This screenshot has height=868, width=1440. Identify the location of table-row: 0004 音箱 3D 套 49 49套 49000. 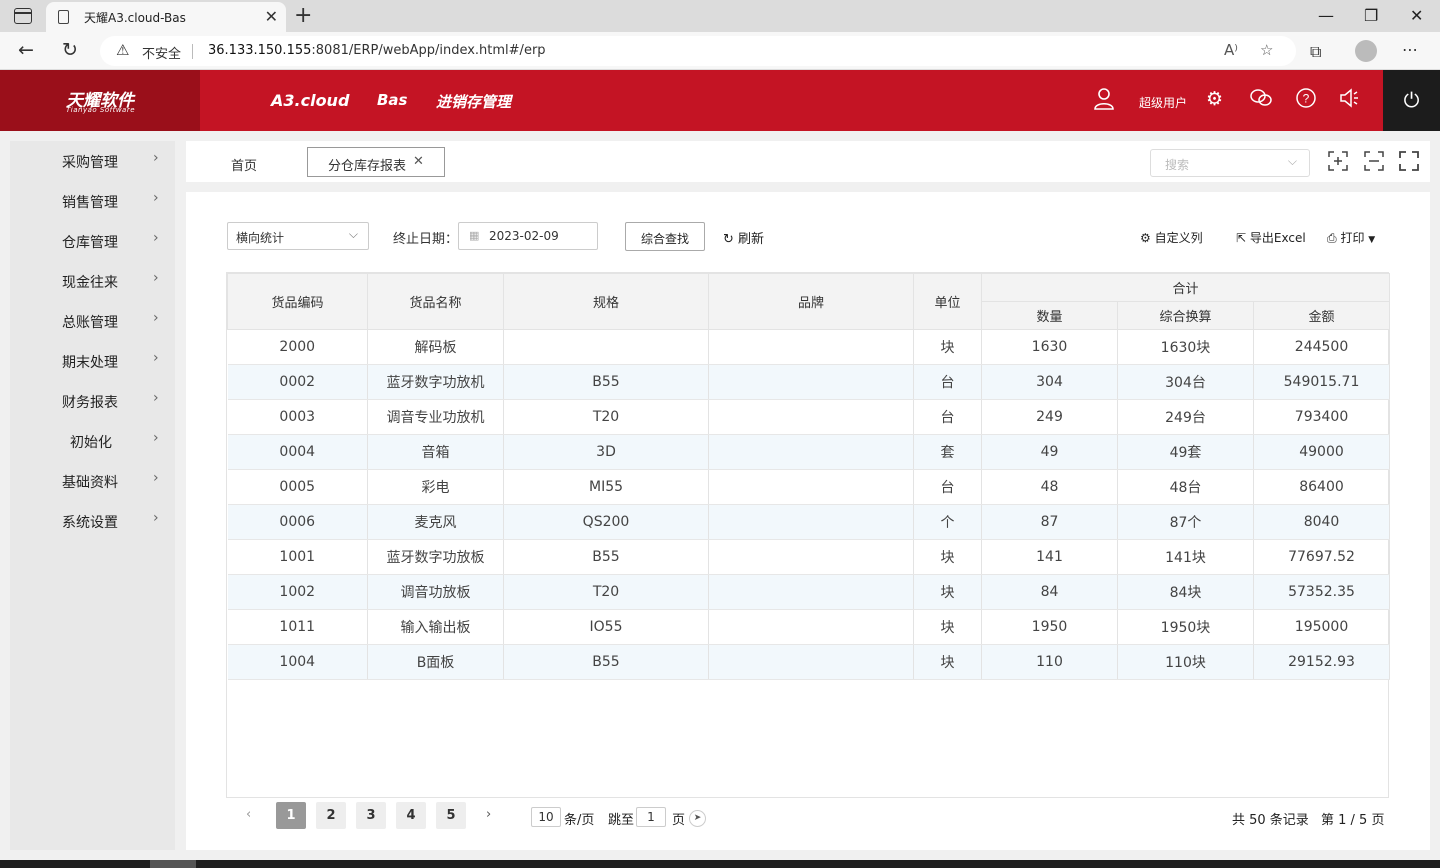
(809, 452).